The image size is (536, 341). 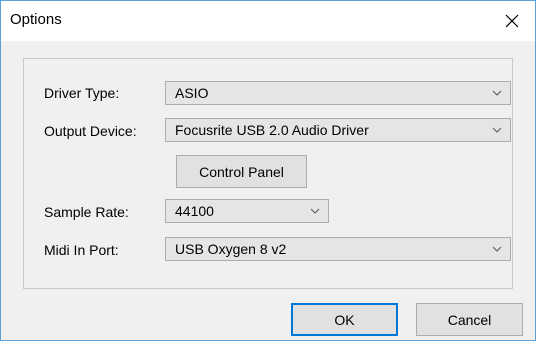 What do you see at coordinates (36, 19) in the screenshot?
I see `dialog-title: Options` at bounding box center [36, 19].